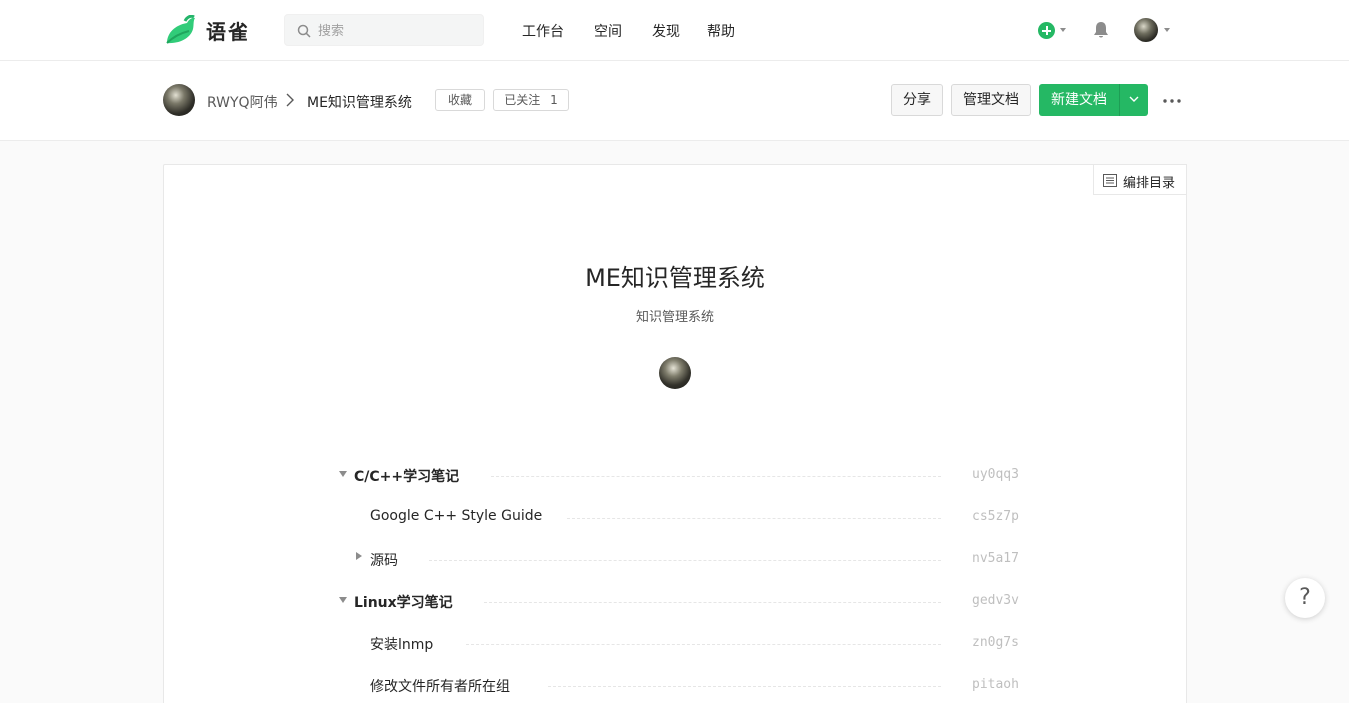  Describe the element at coordinates (228, 30) in the screenshot. I see `brand-name: 语雀` at that location.